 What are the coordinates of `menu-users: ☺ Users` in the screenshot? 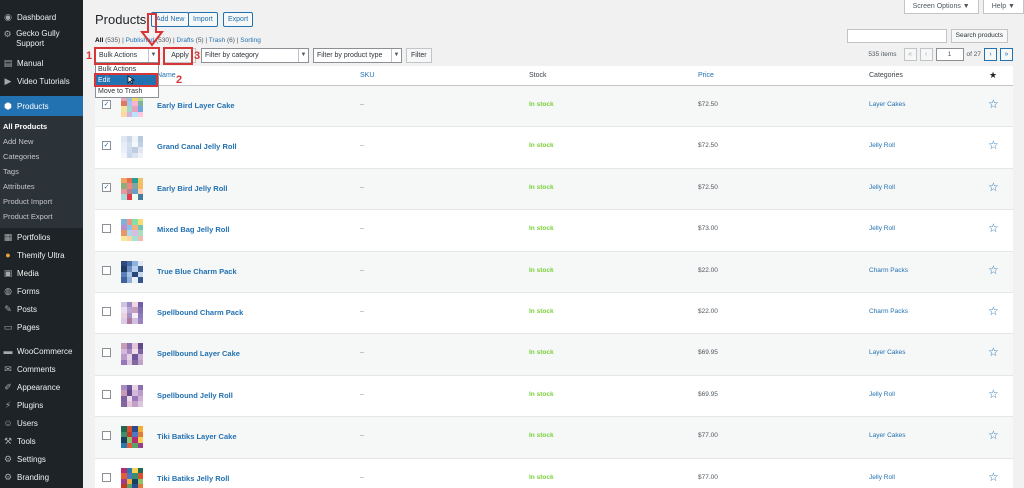 It's located at (41, 423).